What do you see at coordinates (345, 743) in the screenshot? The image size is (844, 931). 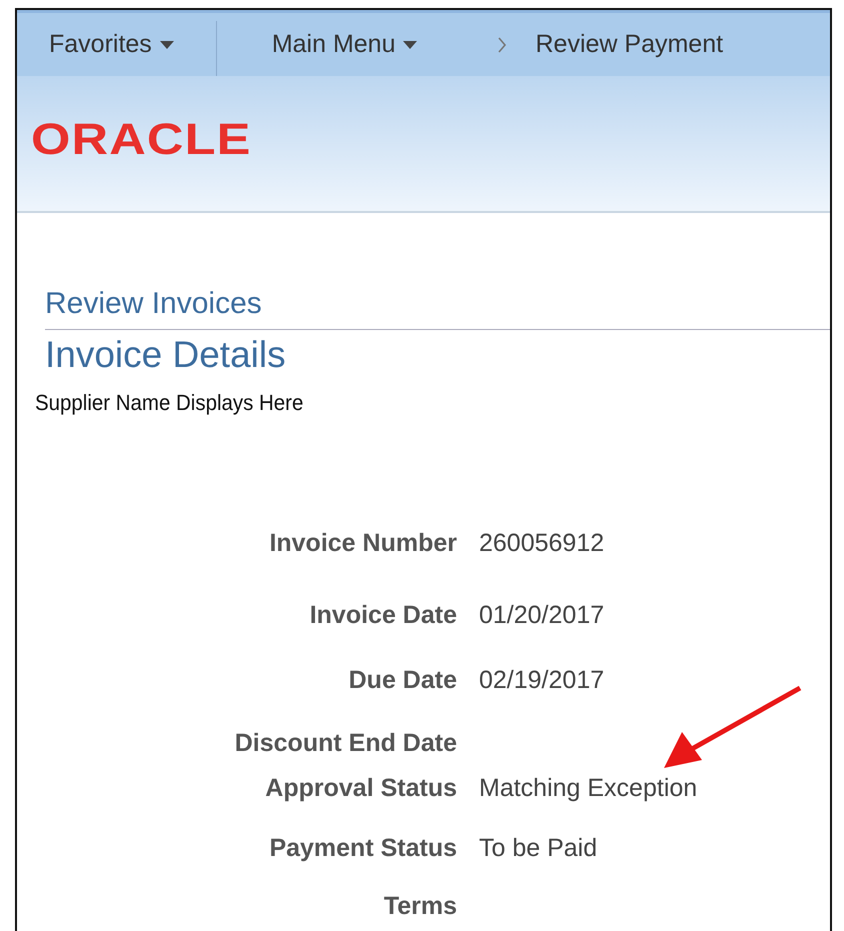 I see `field-label: Discount End Date` at bounding box center [345, 743].